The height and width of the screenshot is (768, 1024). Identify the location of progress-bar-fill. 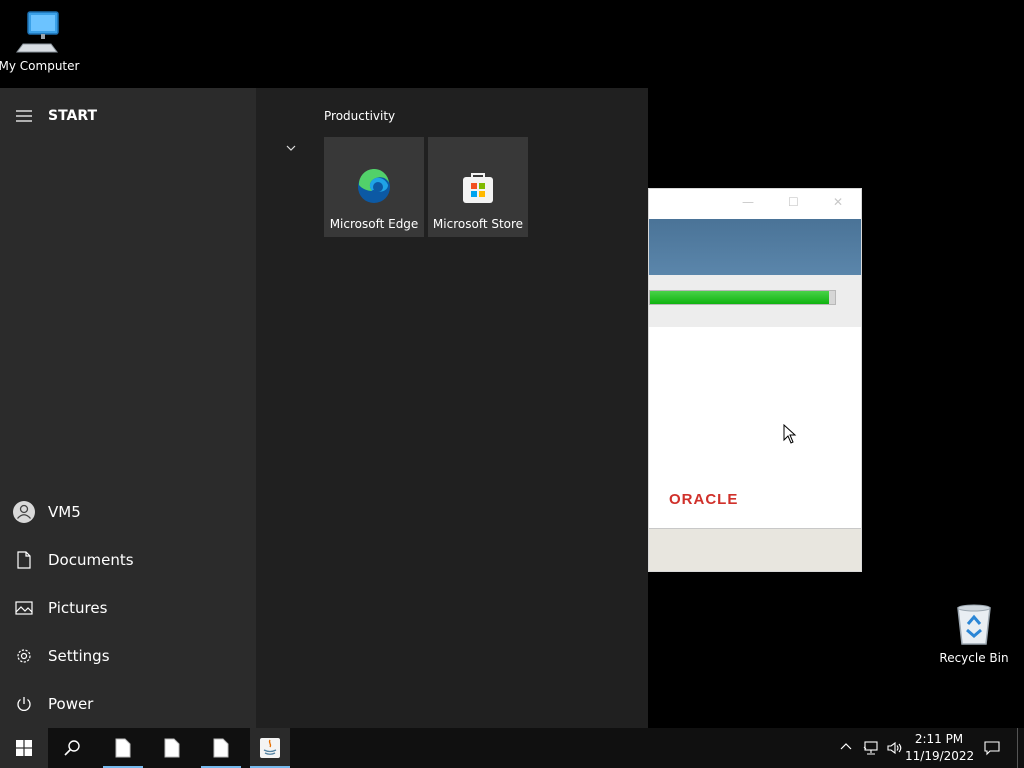
(740, 297).